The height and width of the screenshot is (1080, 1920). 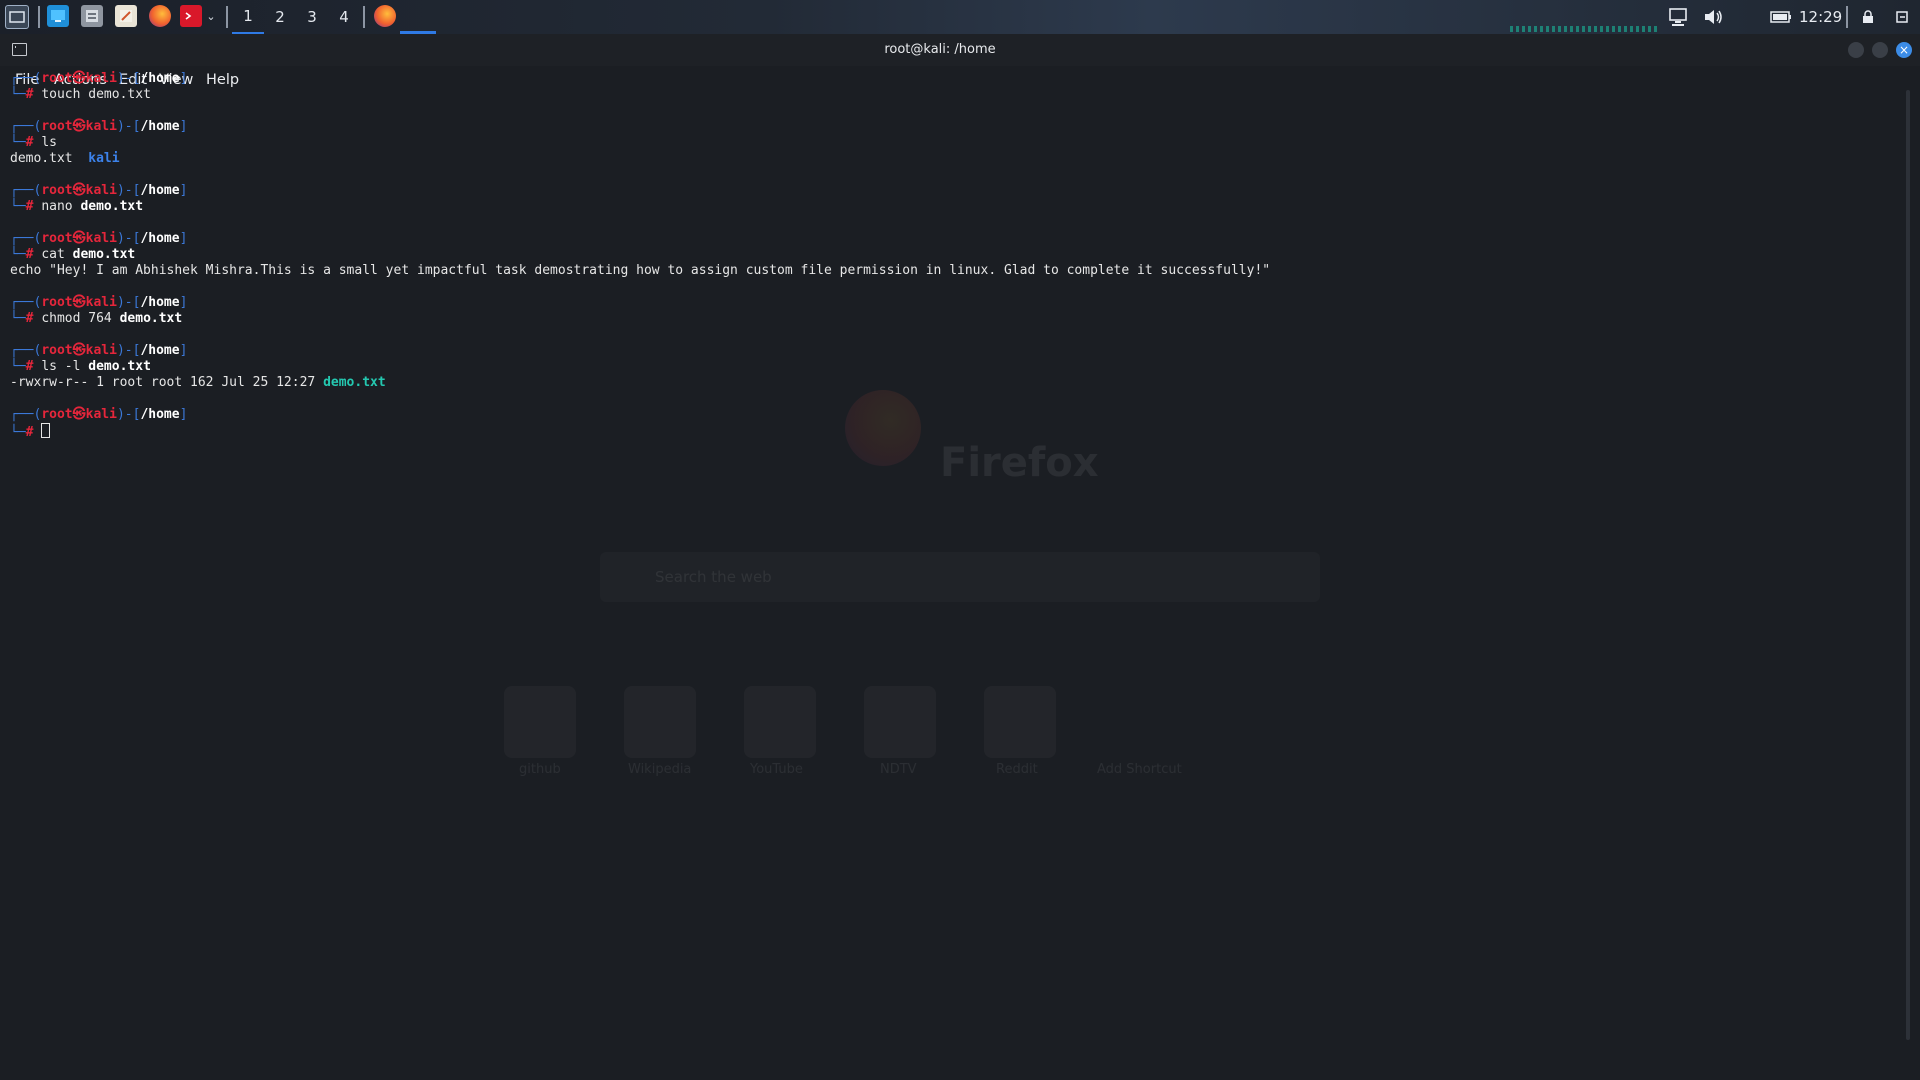 I want to click on shortcut-label: Wikipedia, so click(x=660, y=769).